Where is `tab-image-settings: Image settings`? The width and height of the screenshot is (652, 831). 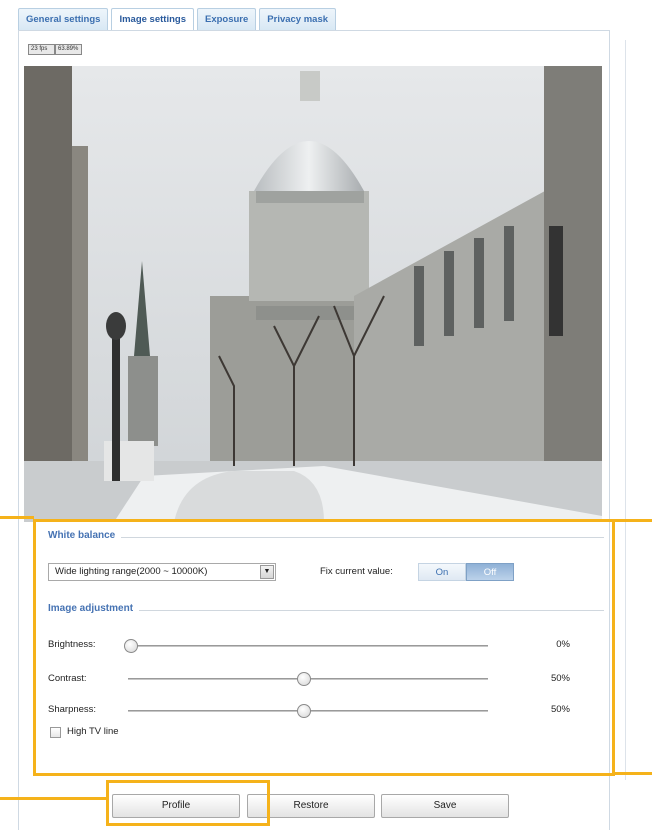 tab-image-settings: Image settings is located at coordinates (152, 19).